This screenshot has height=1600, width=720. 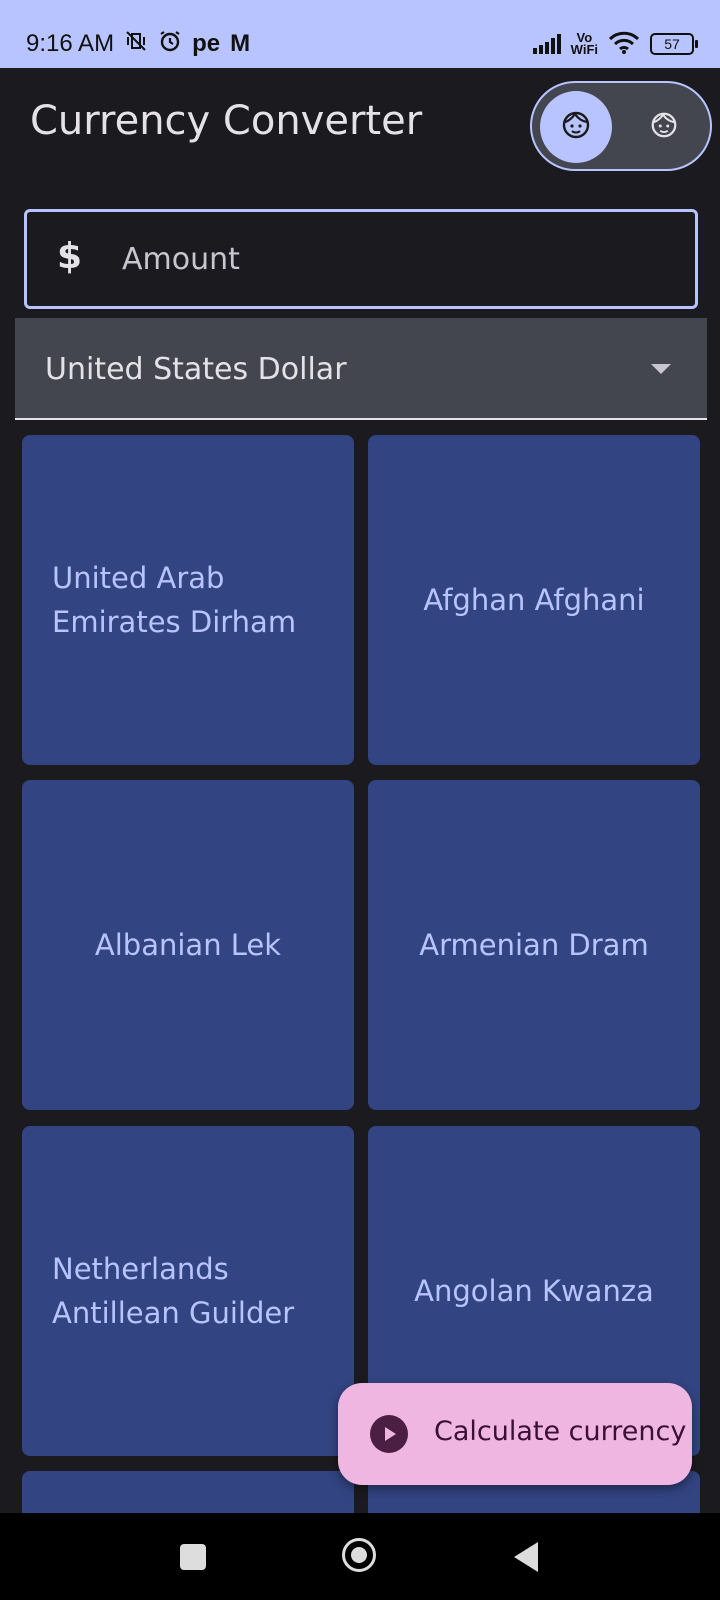 What do you see at coordinates (624, 44) in the screenshot?
I see `wifi-icon` at bounding box center [624, 44].